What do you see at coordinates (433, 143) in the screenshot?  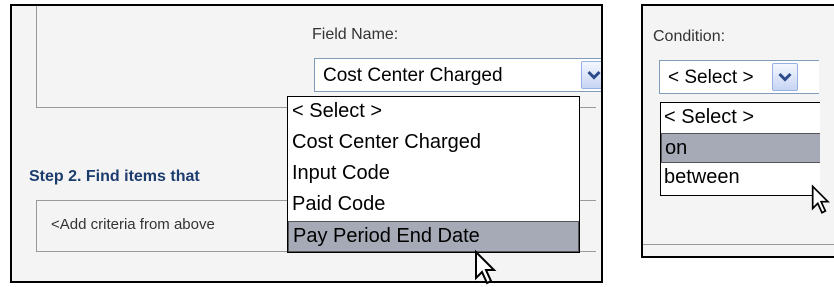 I see `field-option-cost-center-charged: Cost Center Charged` at bounding box center [433, 143].